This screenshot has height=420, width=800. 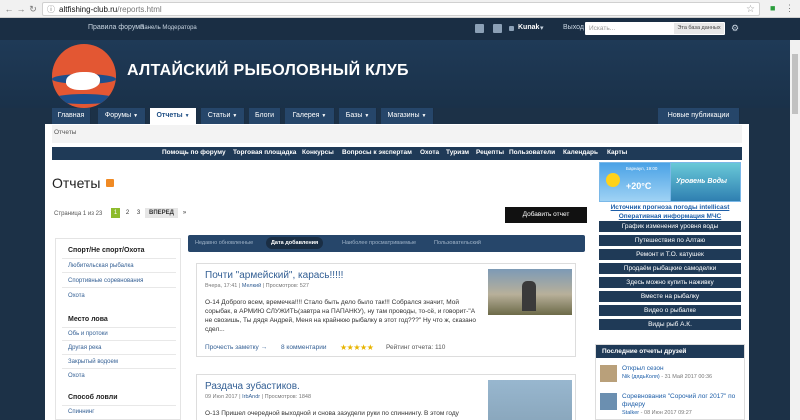 What do you see at coordinates (101, 266) in the screenshot?
I see `filter-item: Любительская рыбалка` at bounding box center [101, 266].